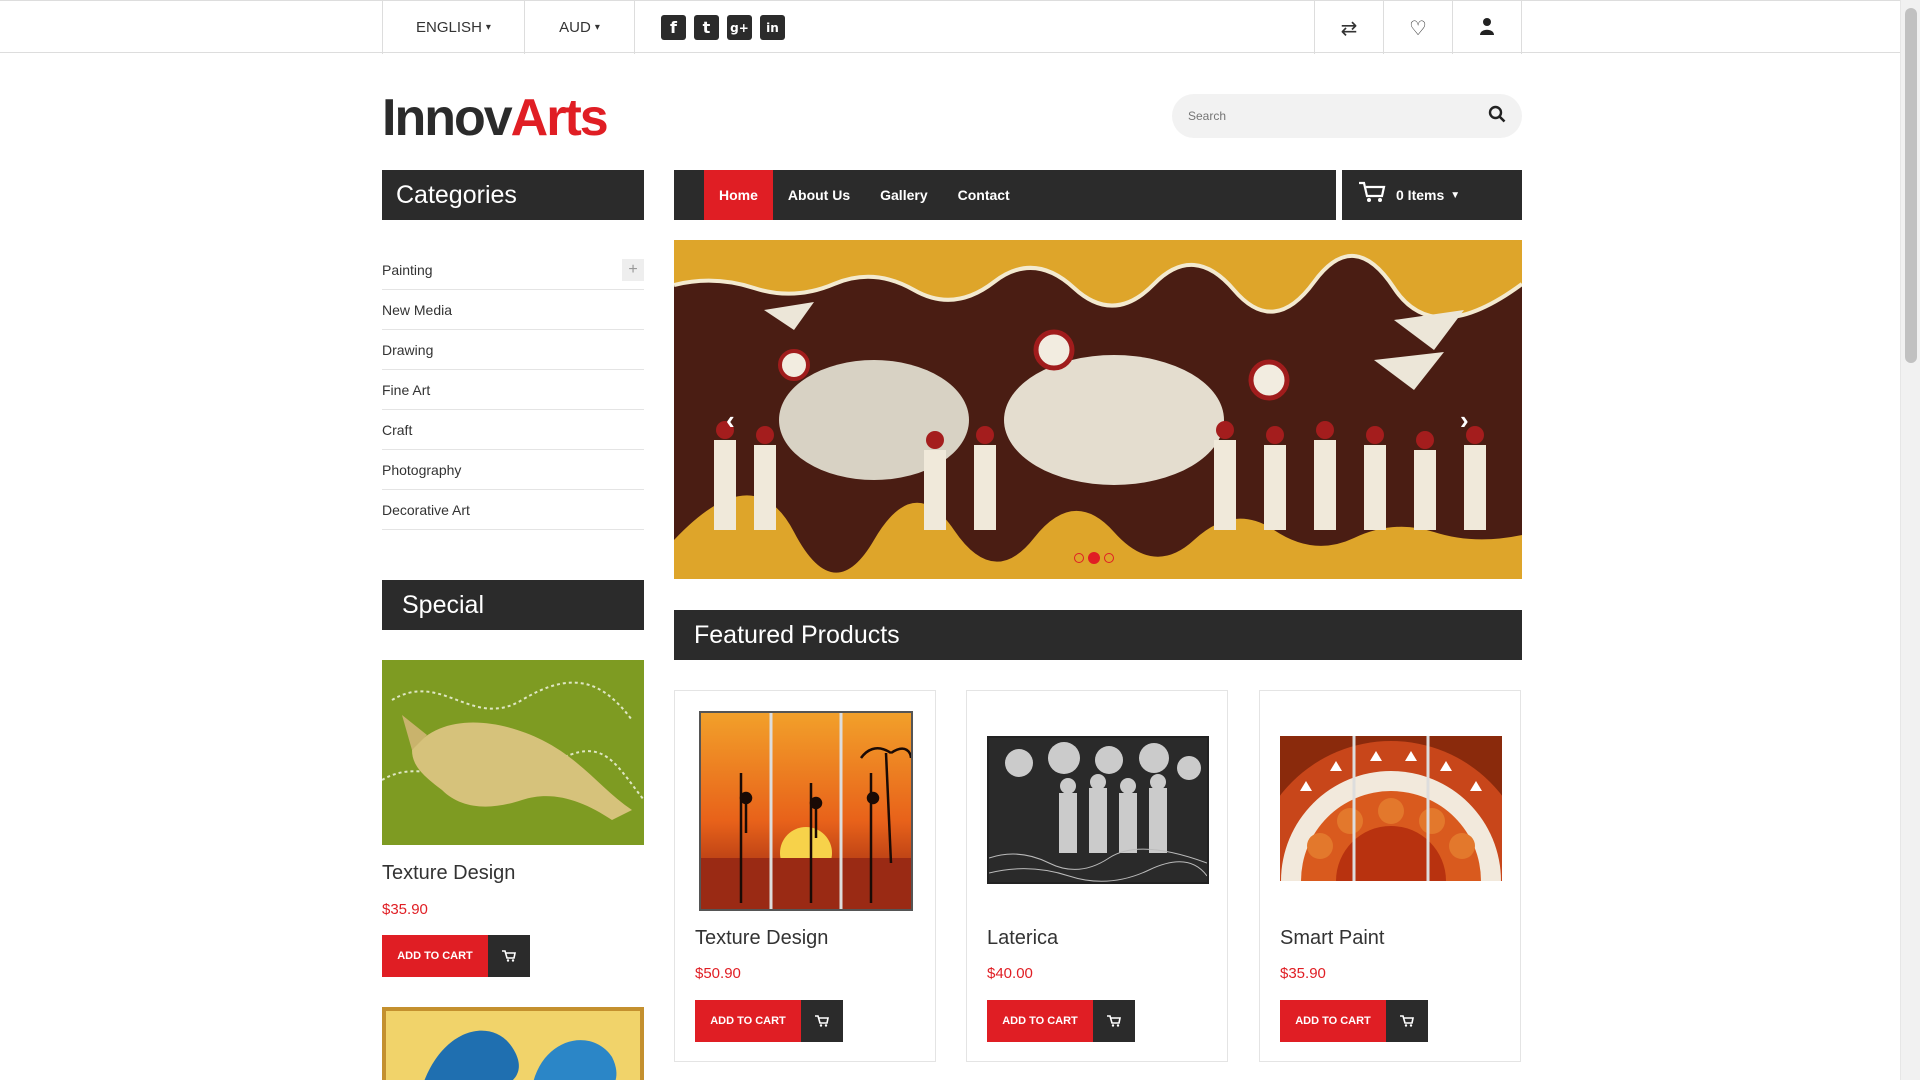 The height and width of the screenshot is (1080, 1920). I want to click on hero-slider: ‹ ›, so click(1098, 409).